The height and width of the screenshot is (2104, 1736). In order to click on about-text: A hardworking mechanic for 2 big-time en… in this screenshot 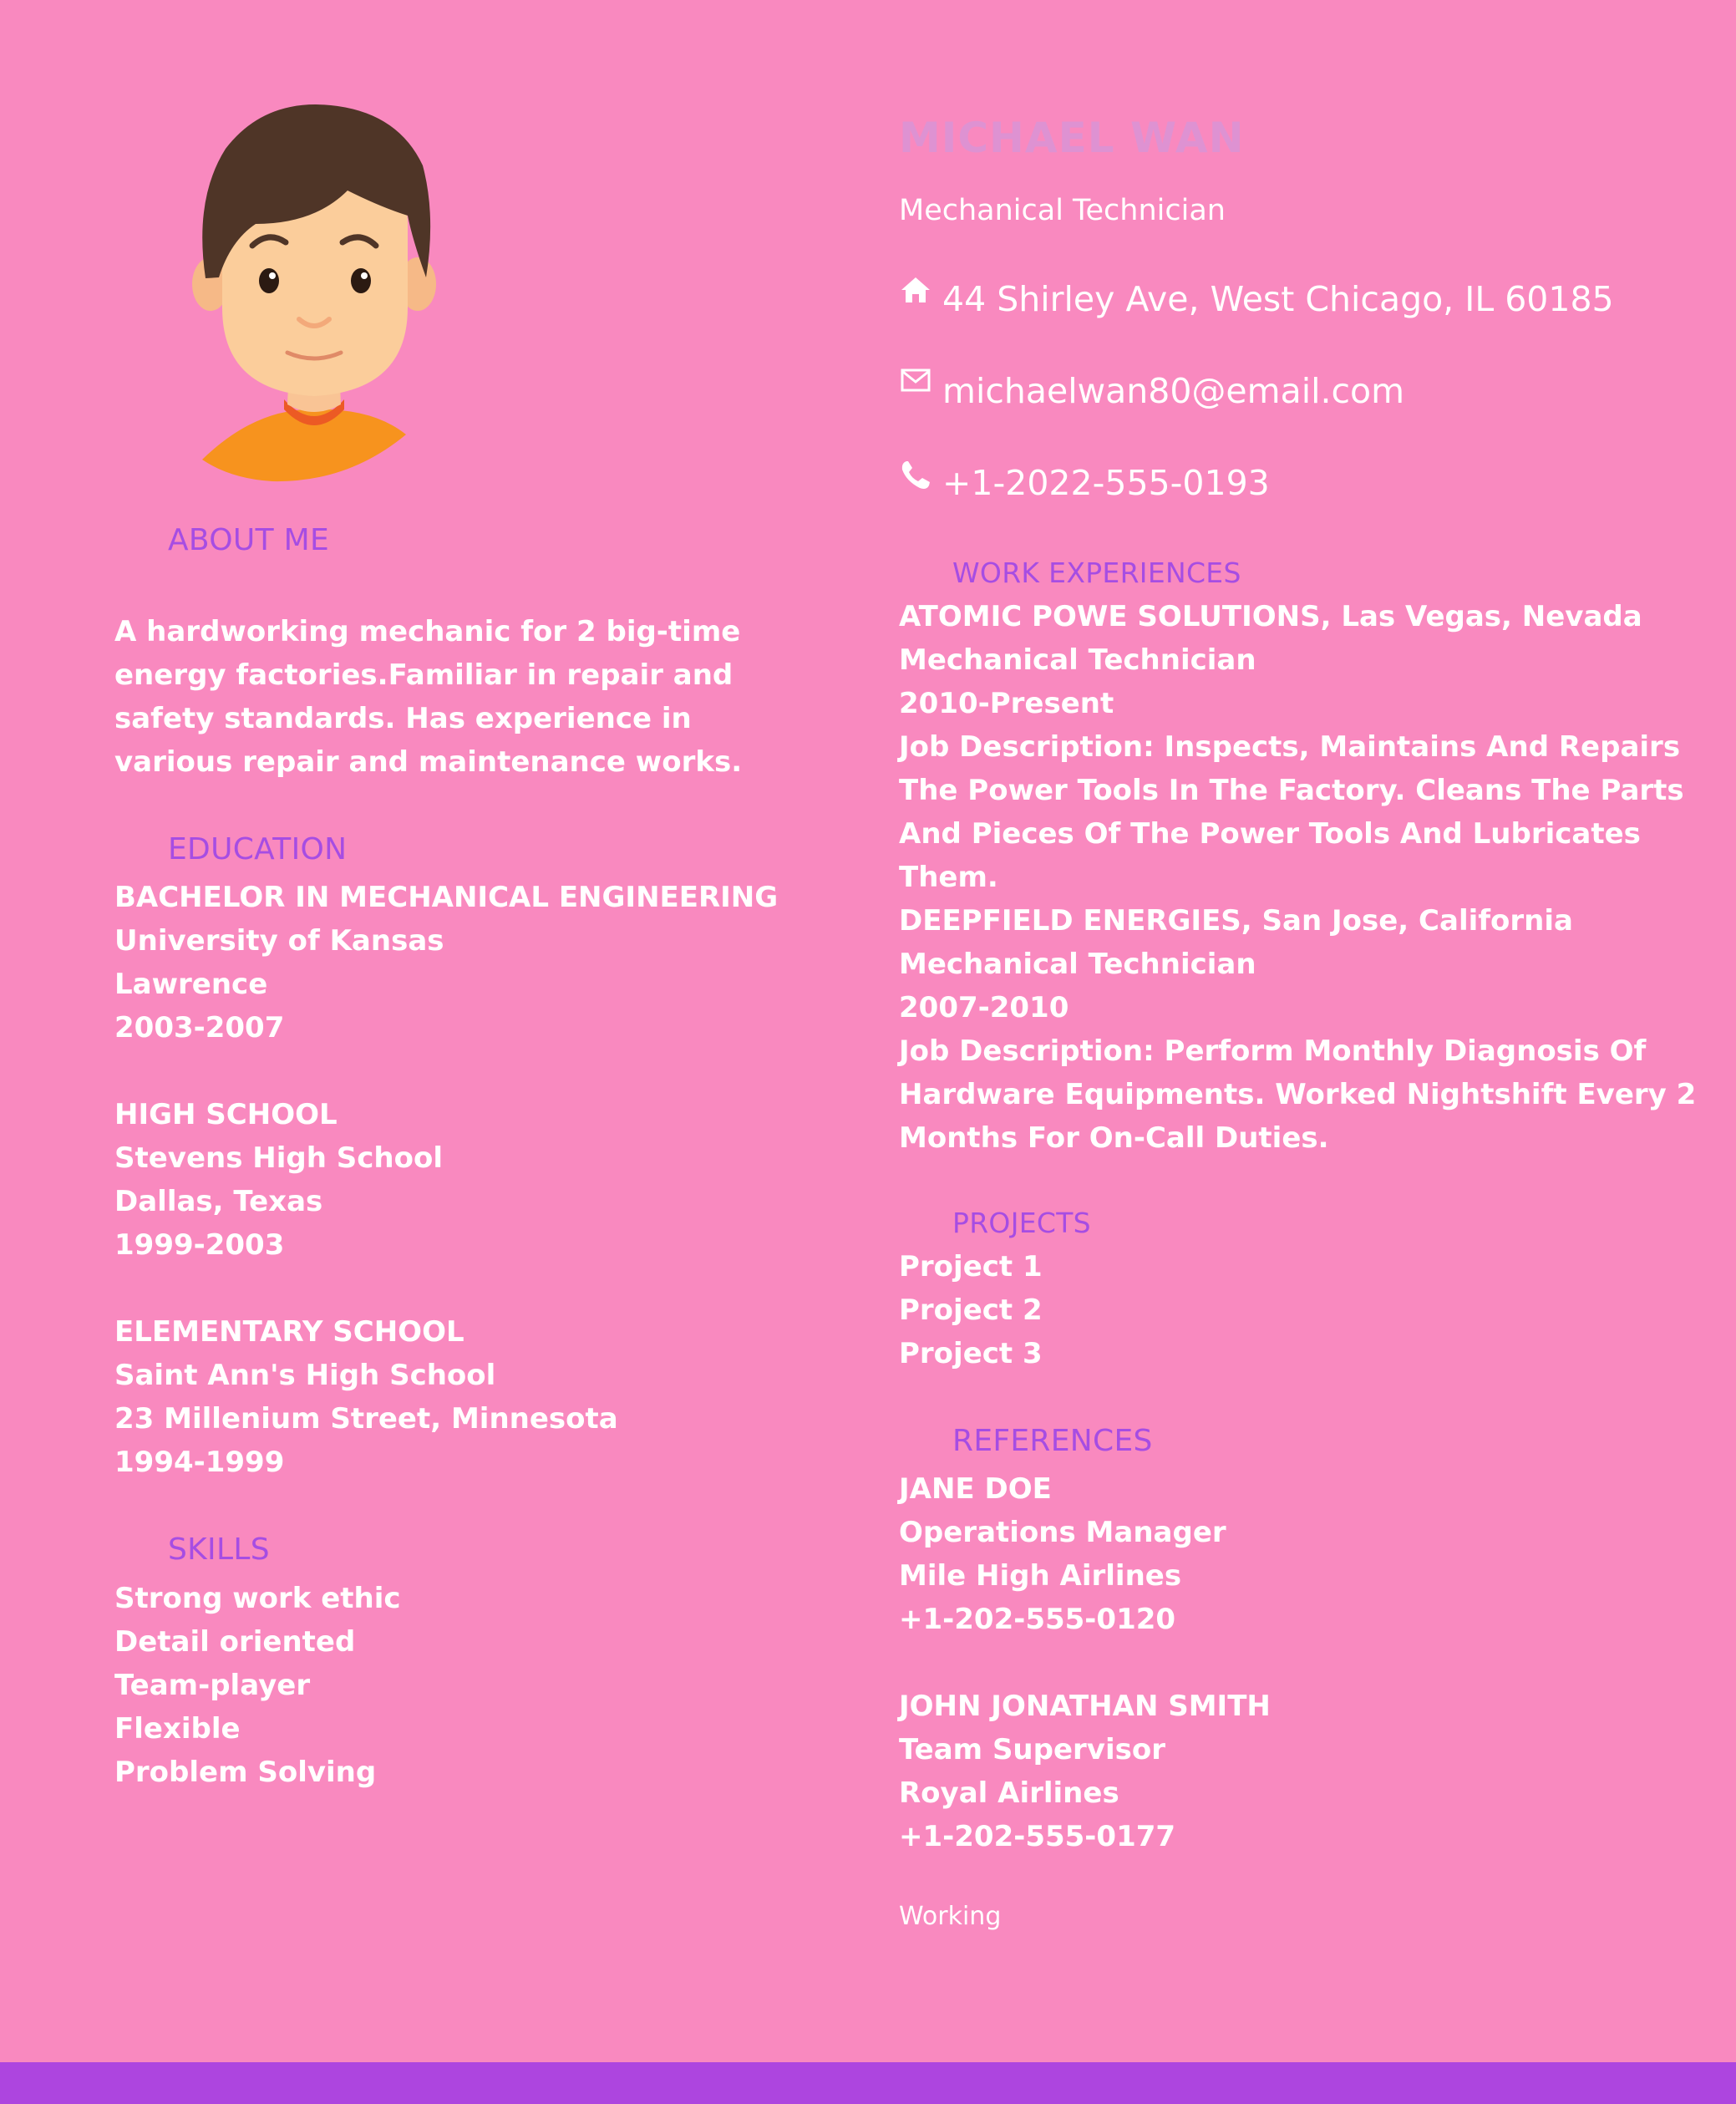, I will do `click(429, 697)`.